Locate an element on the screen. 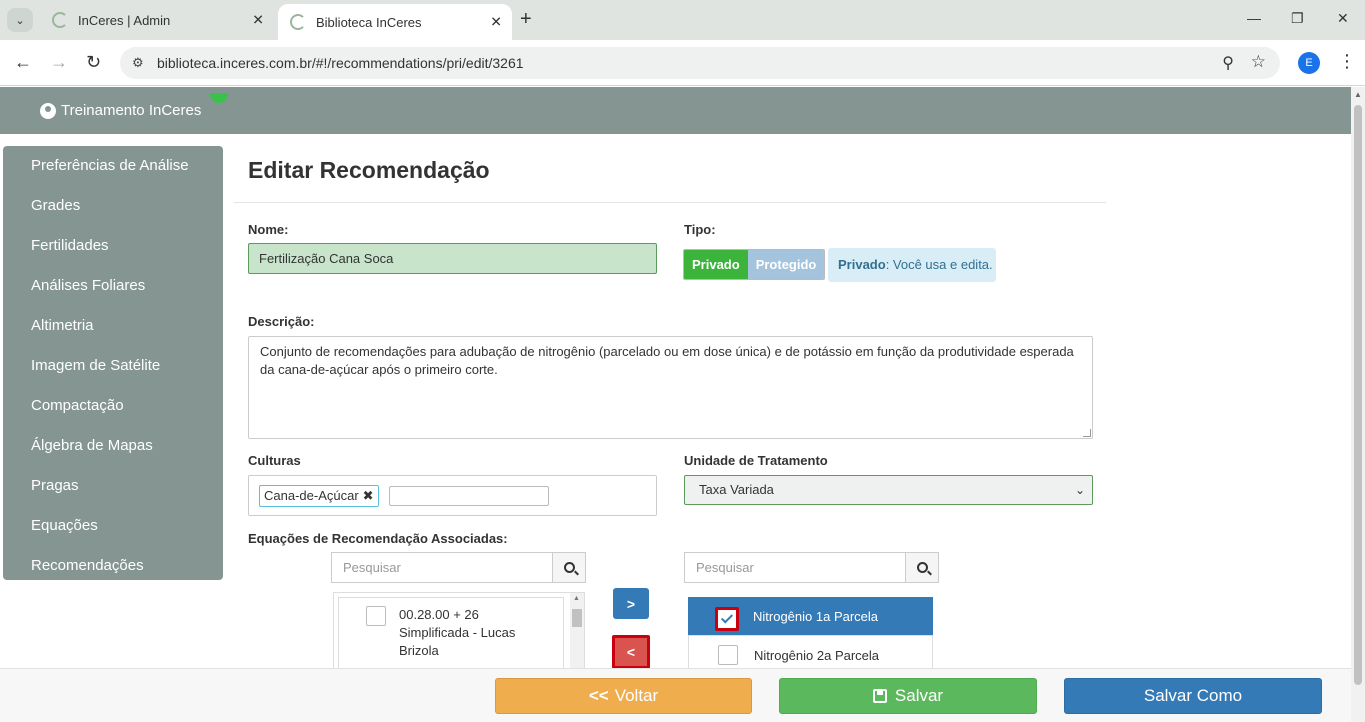 The height and width of the screenshot is (722, 1365). associated-search-input: Pesquisar is located at coordinates (794, 567).